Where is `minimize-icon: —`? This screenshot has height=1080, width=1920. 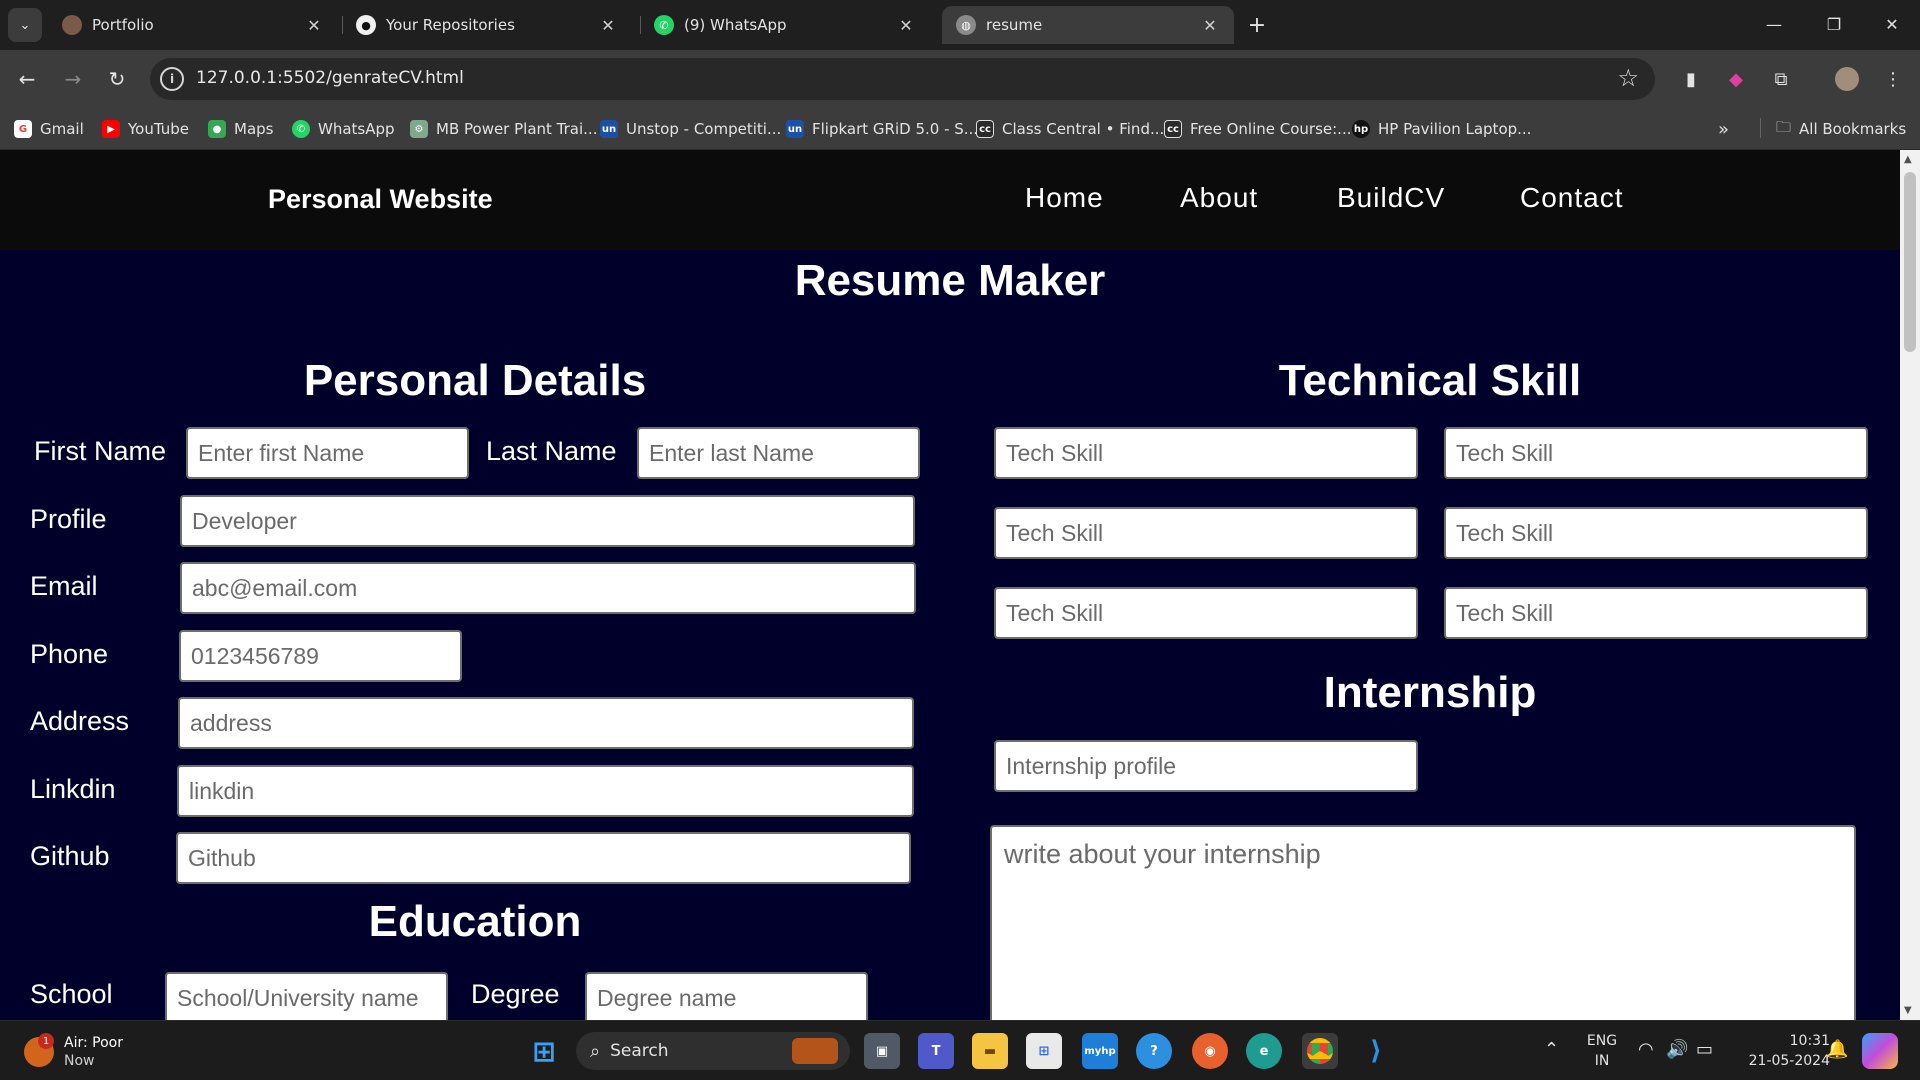 minimize-icon: — is located at coordinates (1774, 24).